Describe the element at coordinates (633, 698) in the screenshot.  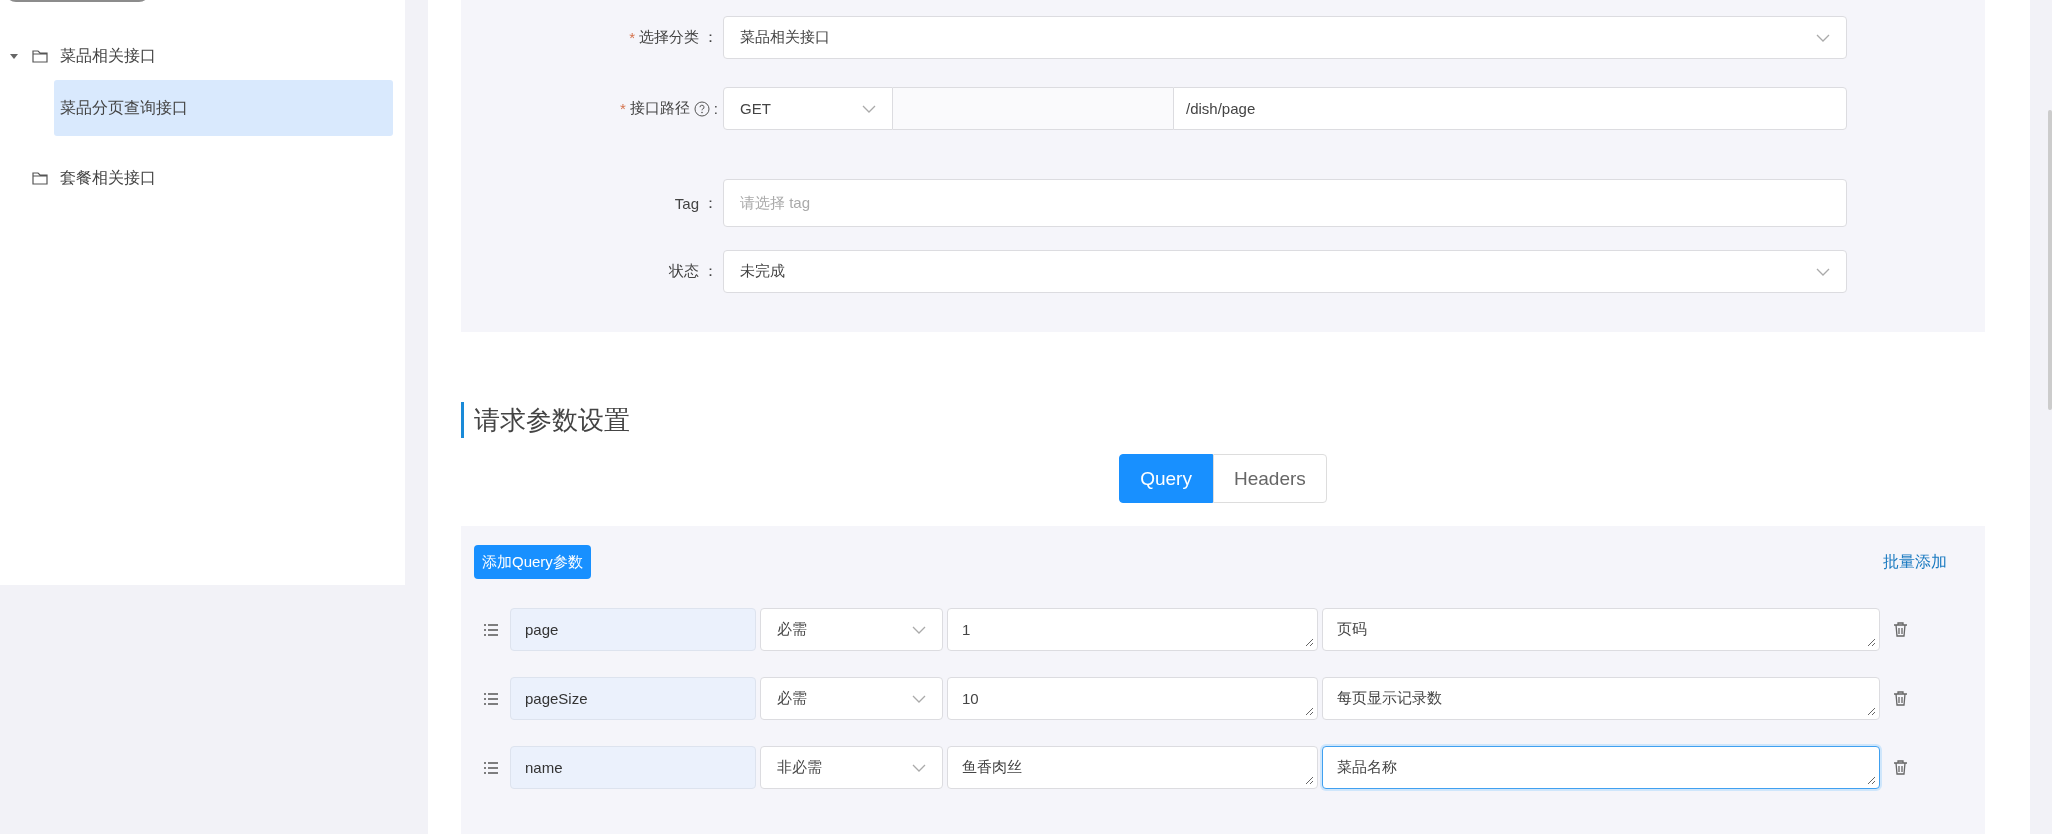
I see `param-name-field: pageSize` at that location.